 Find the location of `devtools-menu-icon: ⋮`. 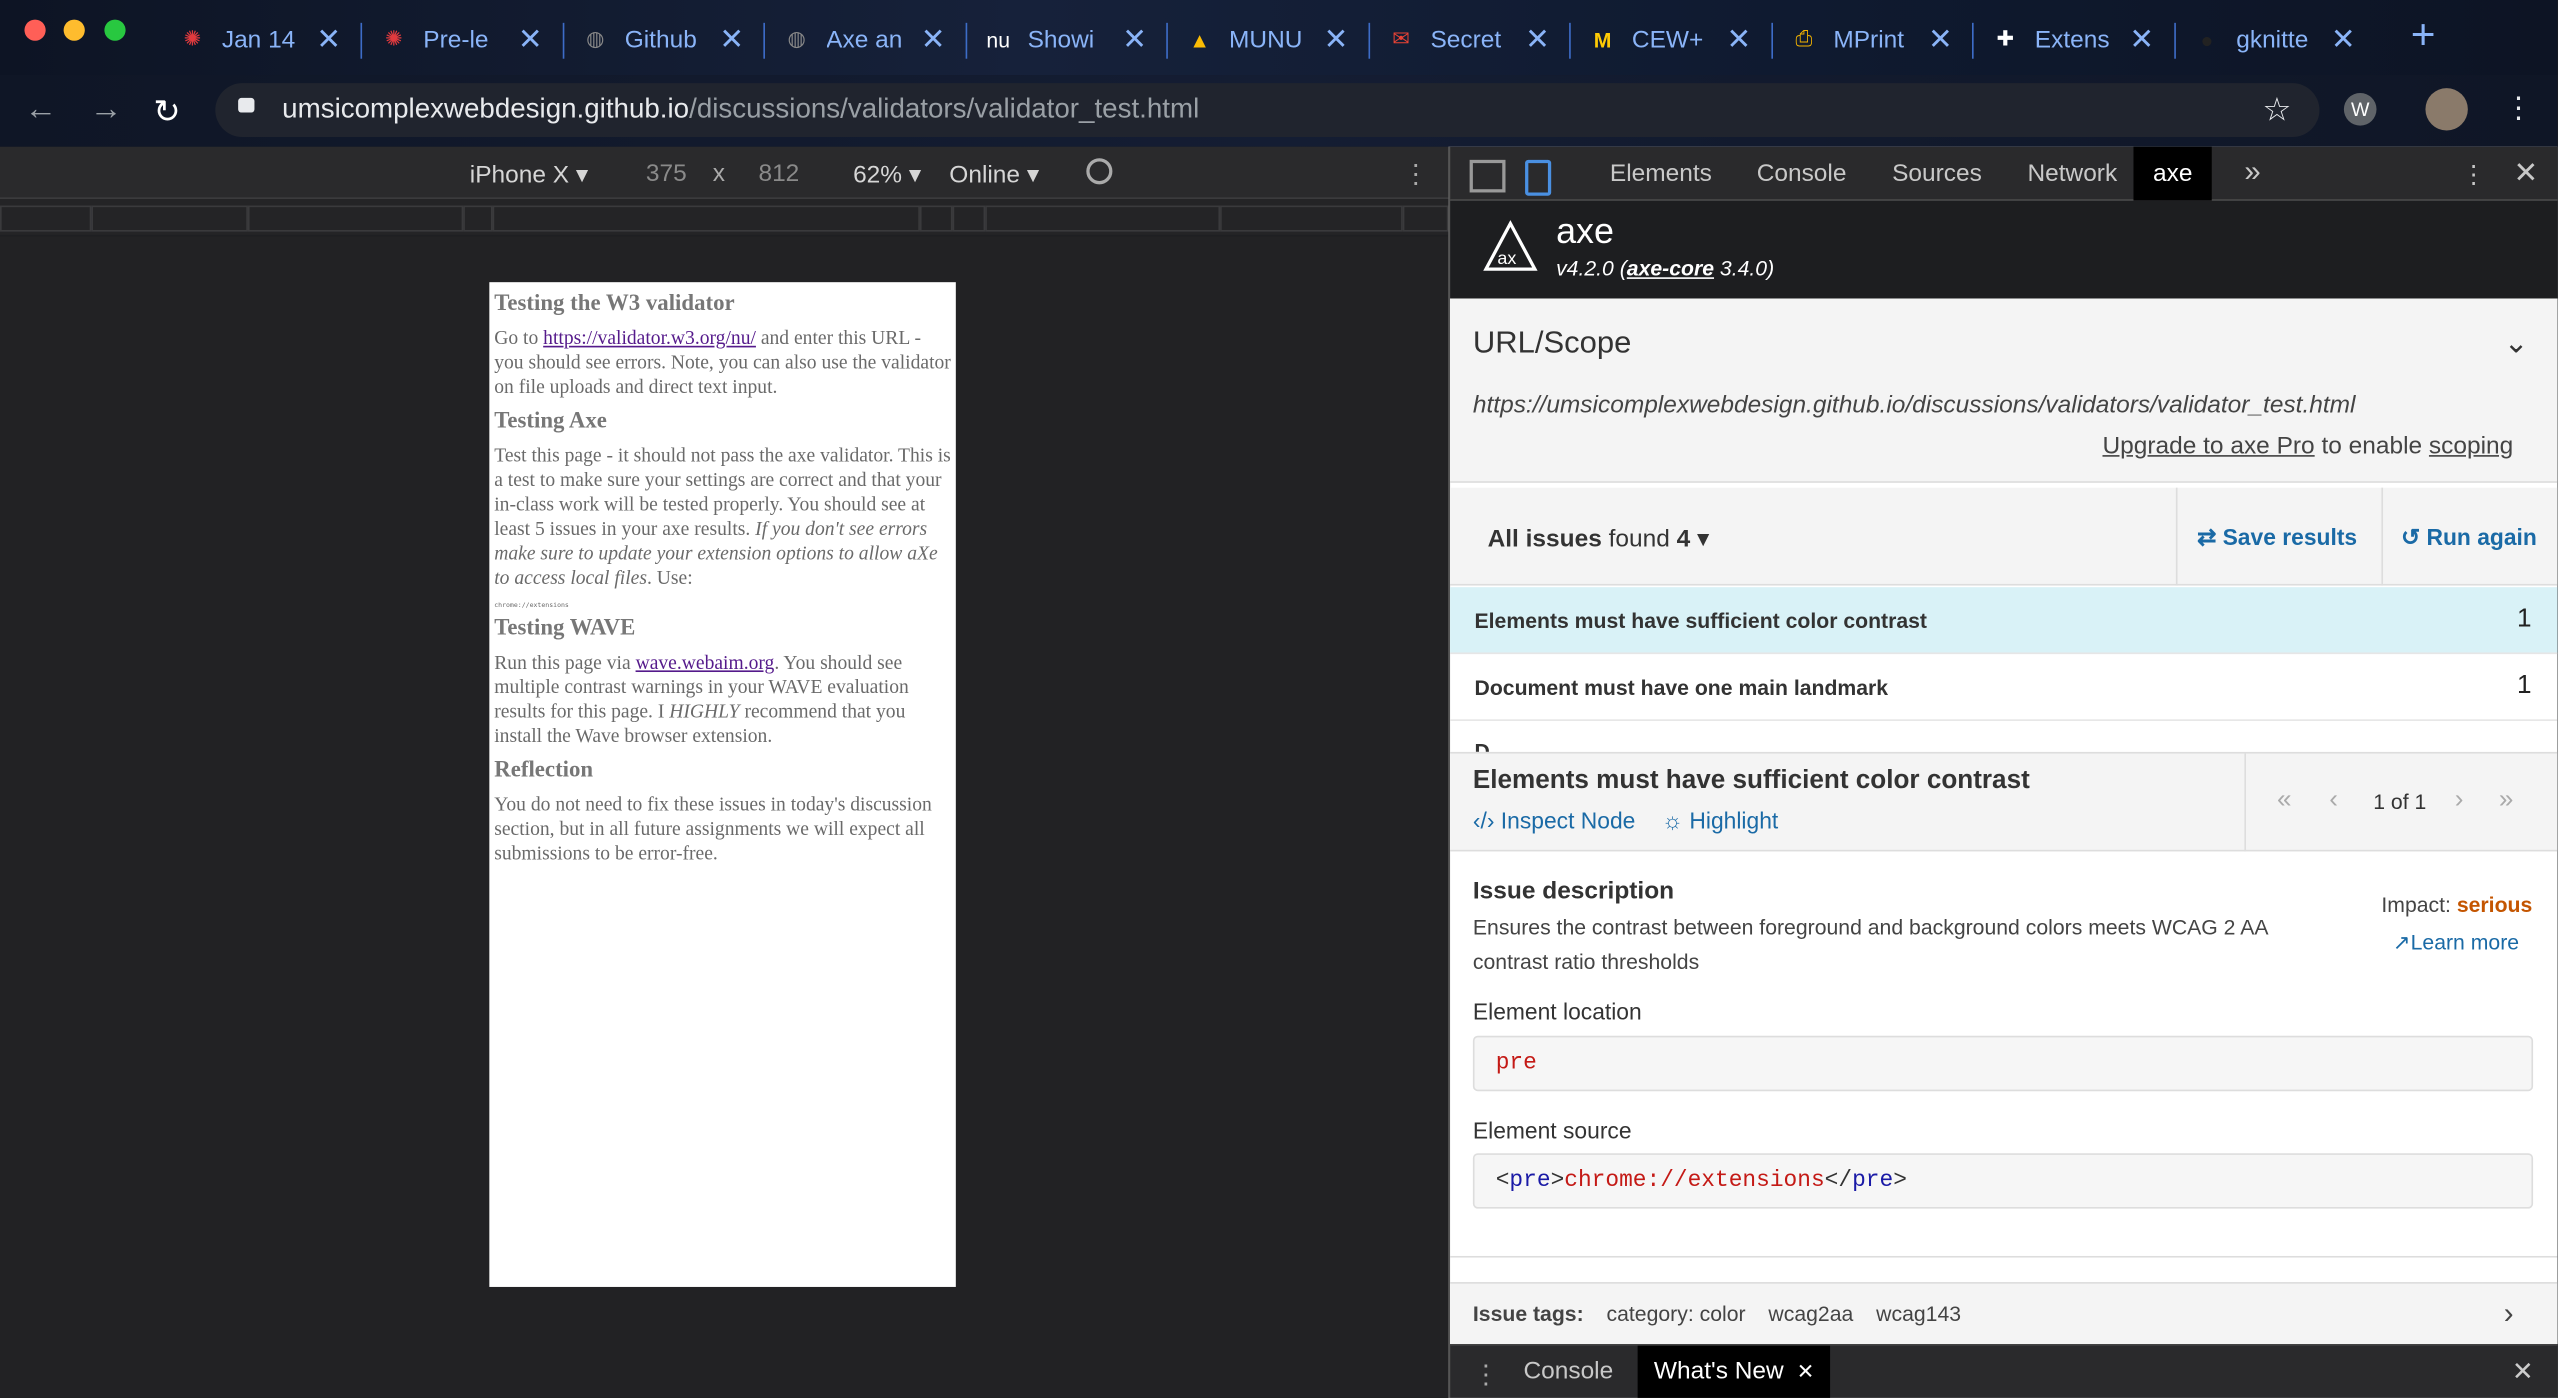

devtools-menu-icon: ⋮ is located at coordinates (2473, 174).